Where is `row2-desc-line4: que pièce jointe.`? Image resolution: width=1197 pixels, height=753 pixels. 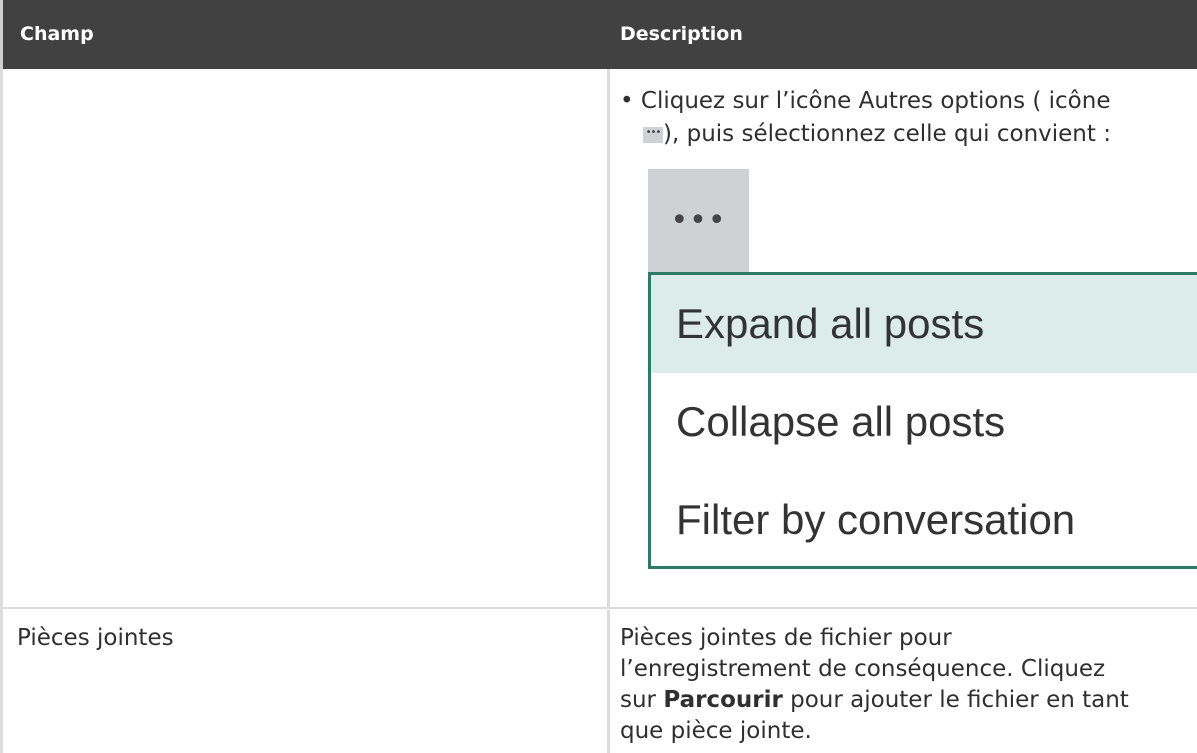
row2-desc-line4: que pièce jointe. is located at coordinates (716, 731).